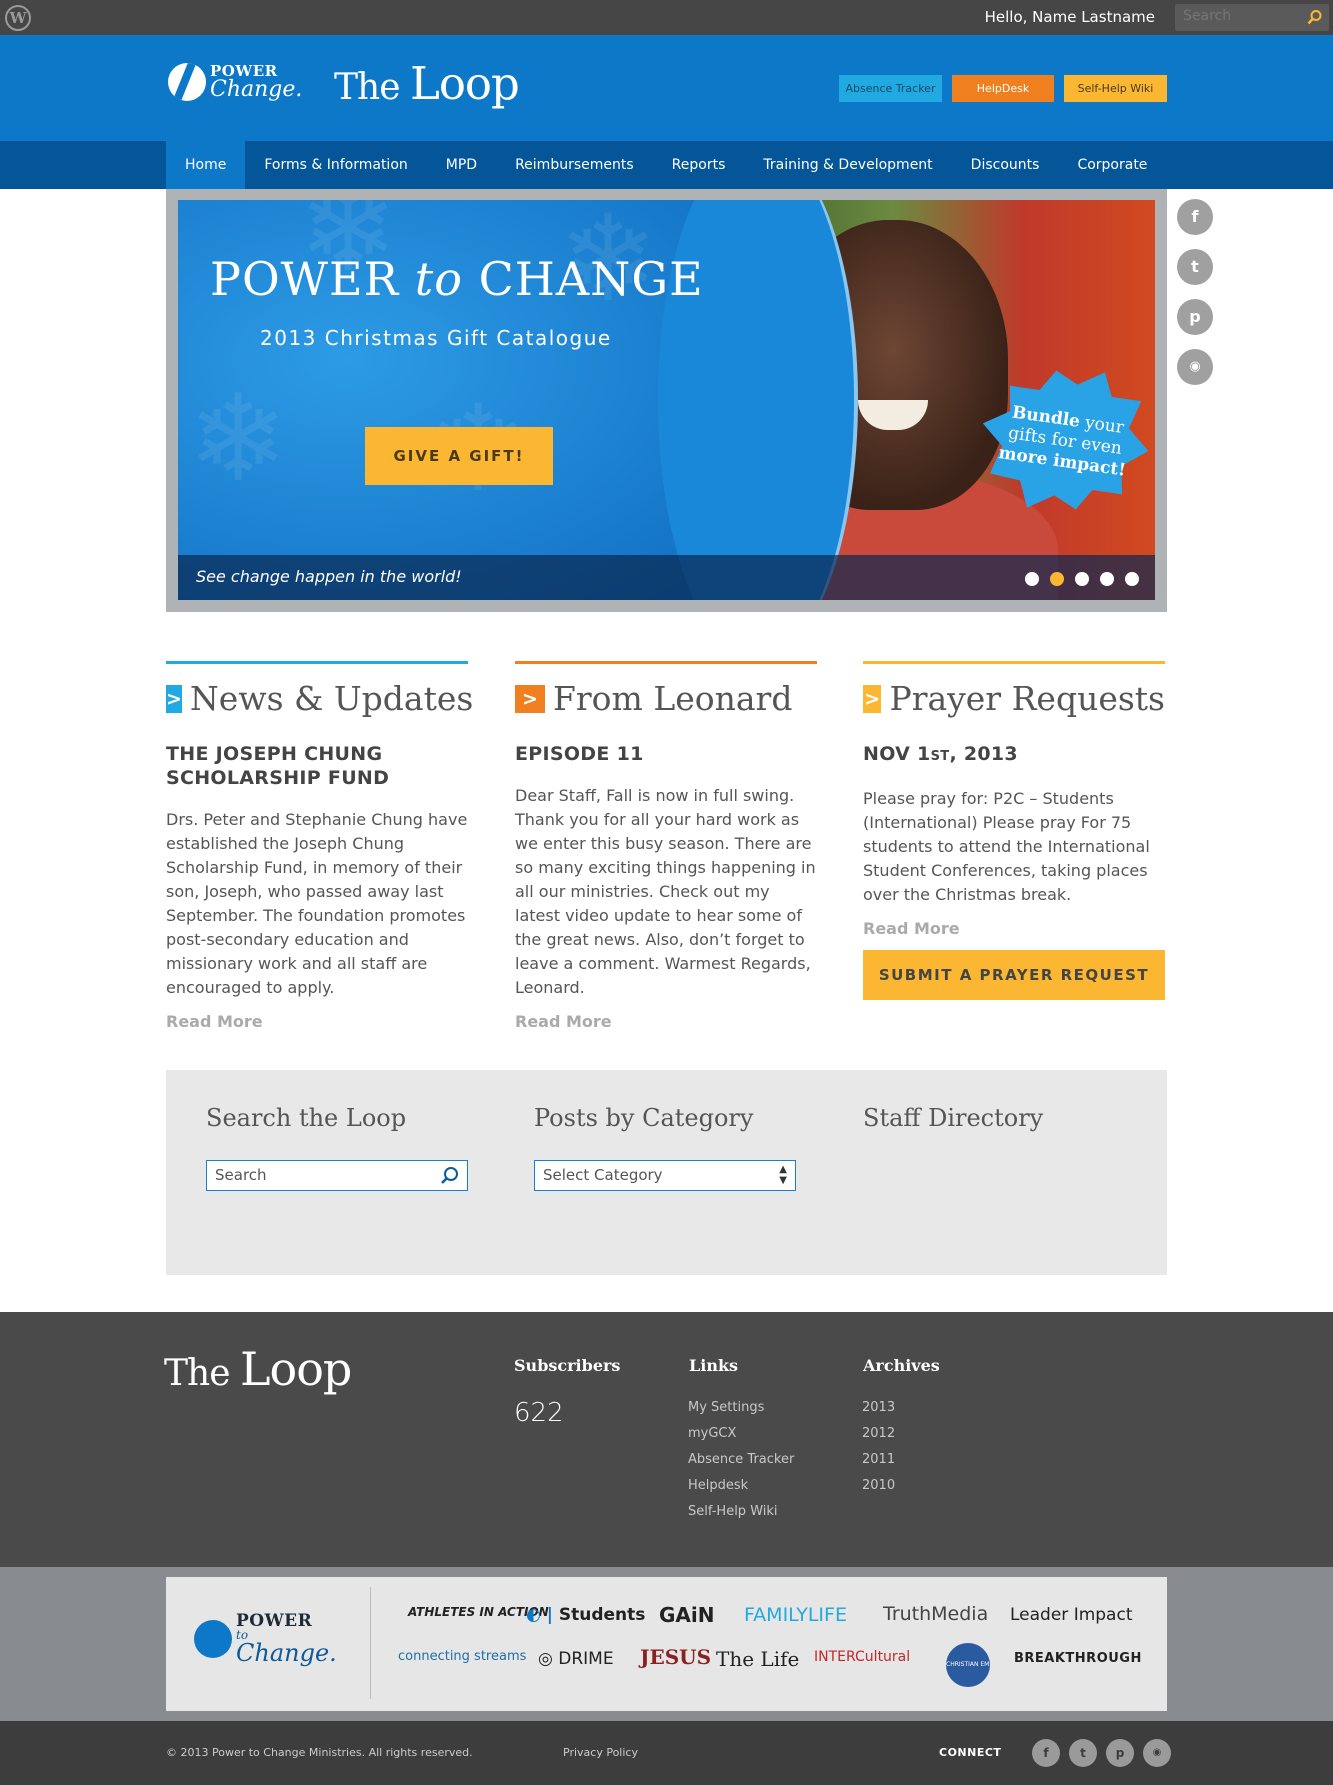  Describe the element at coordinates (1237, 16) in the screenshot. I see `admin-search-input` at that location.